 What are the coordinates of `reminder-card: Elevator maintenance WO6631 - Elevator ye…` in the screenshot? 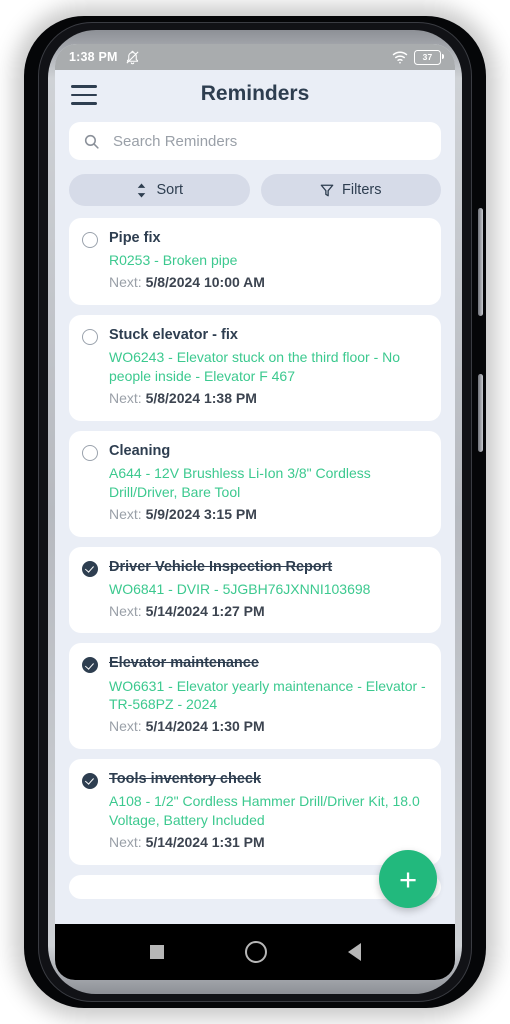 It's located at (255, 696).